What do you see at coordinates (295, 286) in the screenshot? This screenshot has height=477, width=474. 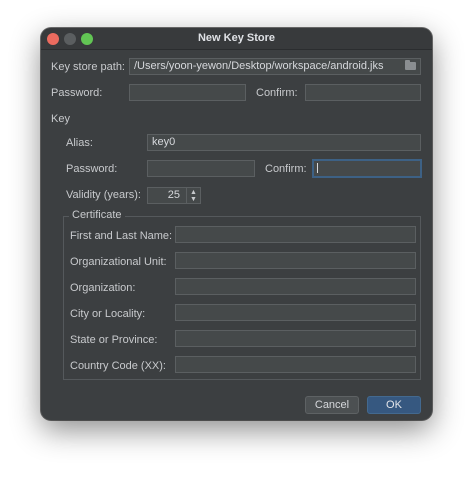 I see `organization-field` at bounding box center [295, 286].